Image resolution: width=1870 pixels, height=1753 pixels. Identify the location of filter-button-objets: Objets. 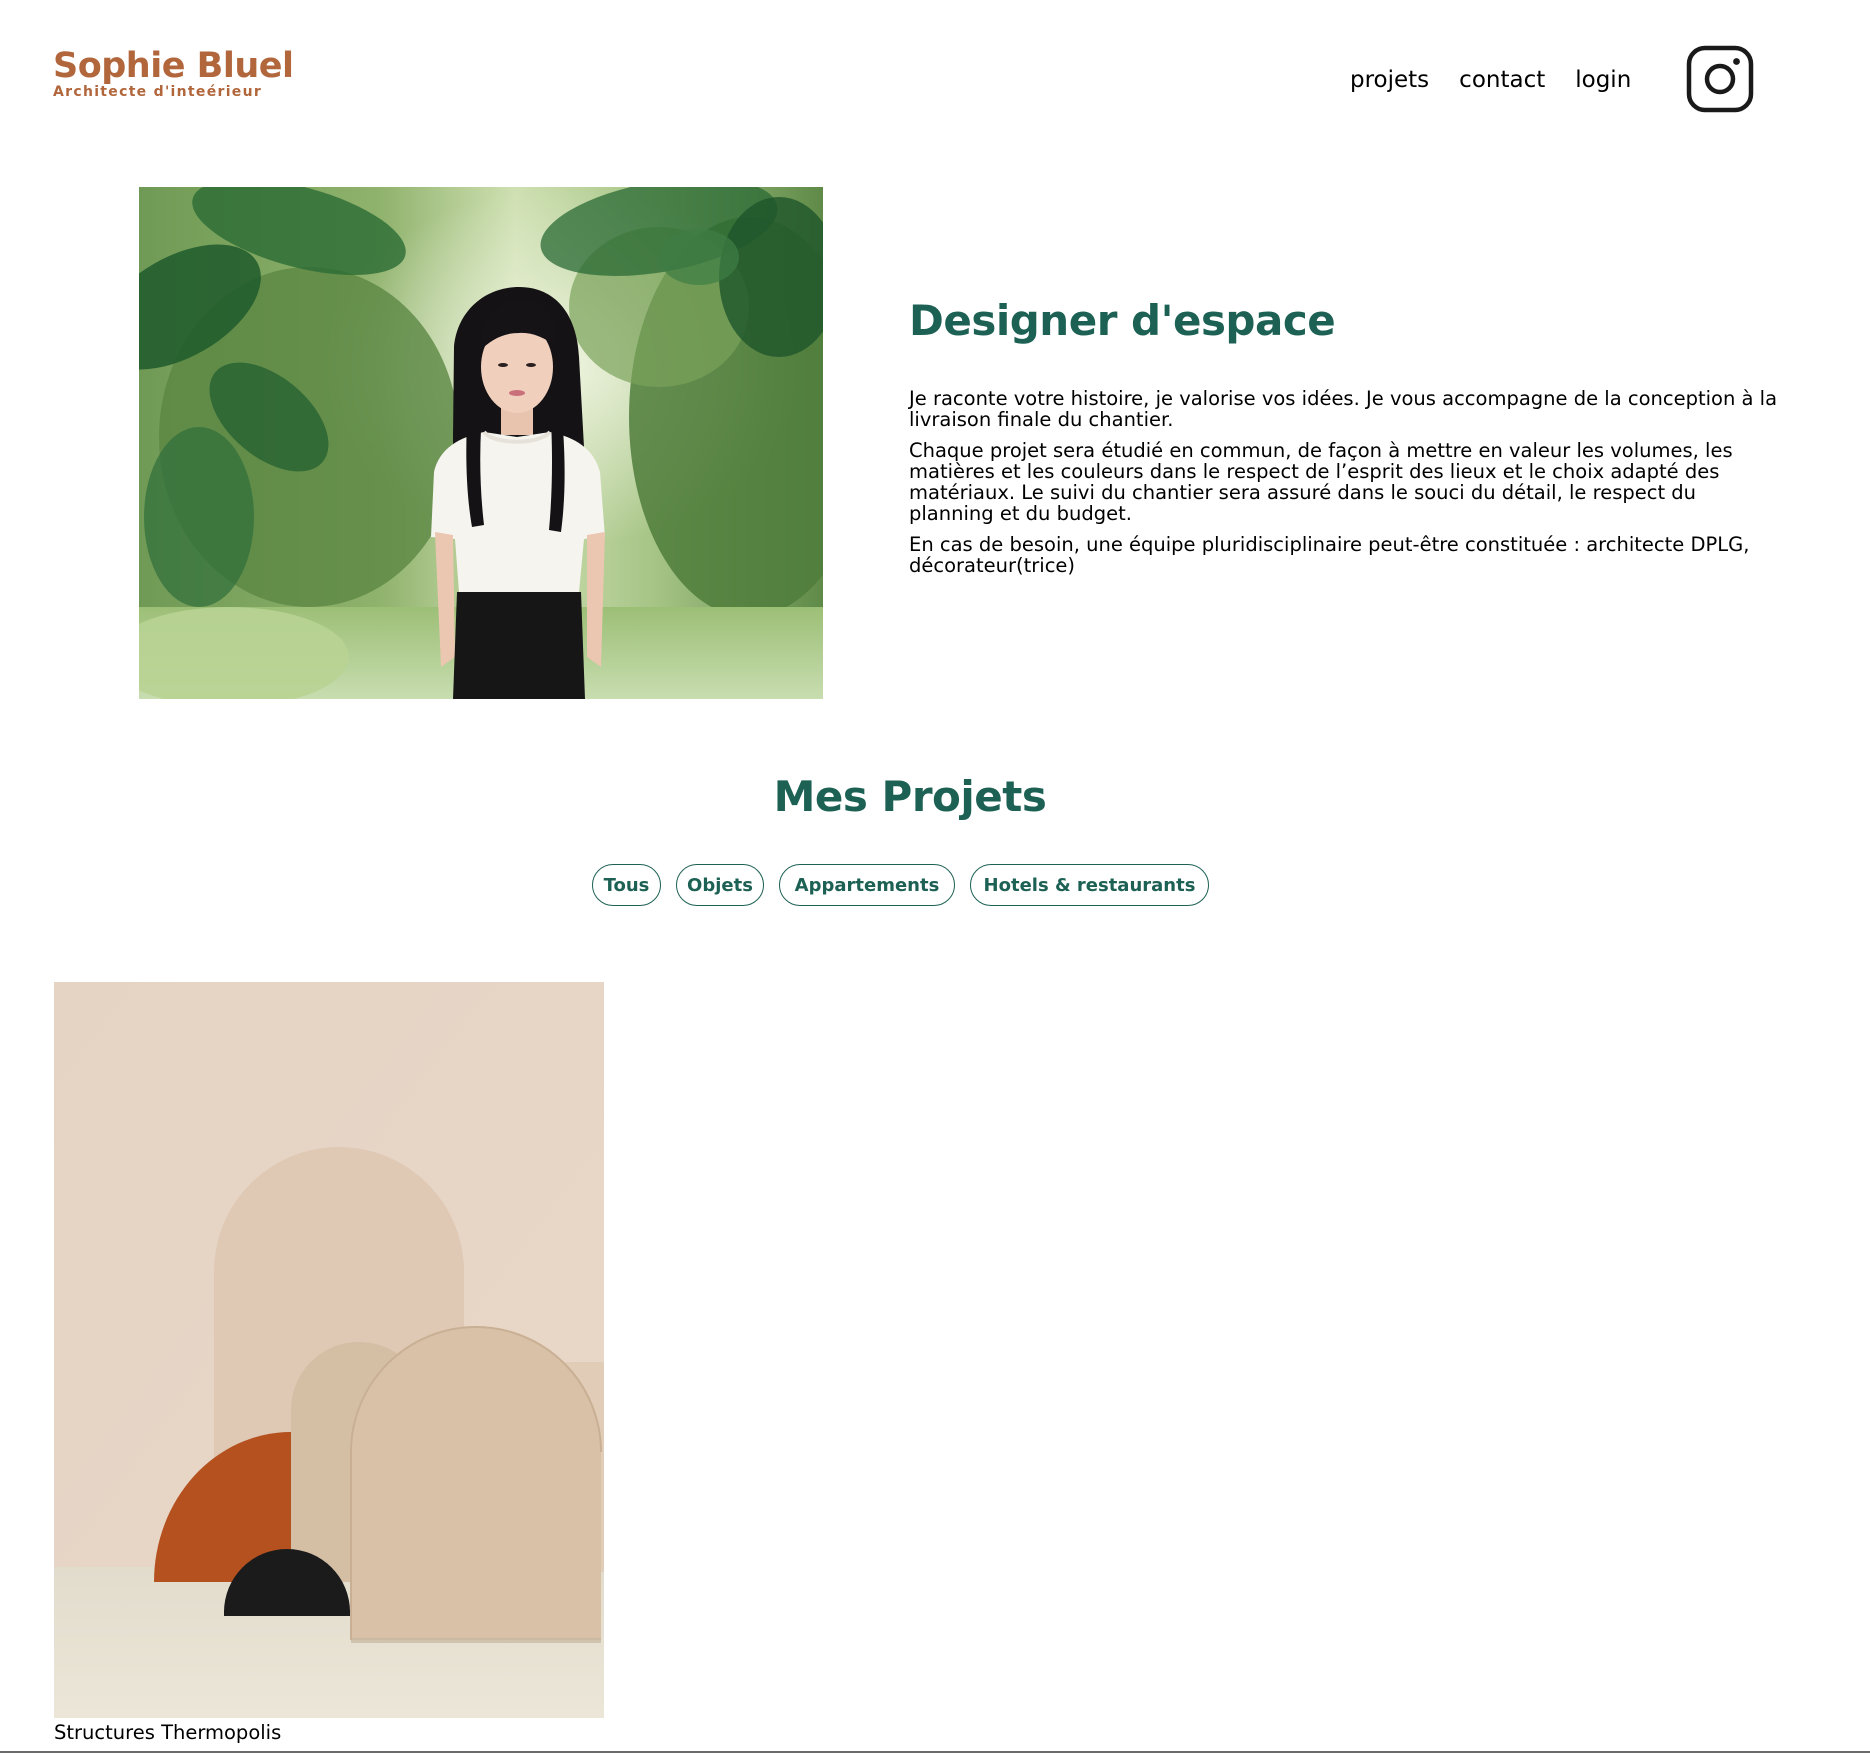
(720, 885).